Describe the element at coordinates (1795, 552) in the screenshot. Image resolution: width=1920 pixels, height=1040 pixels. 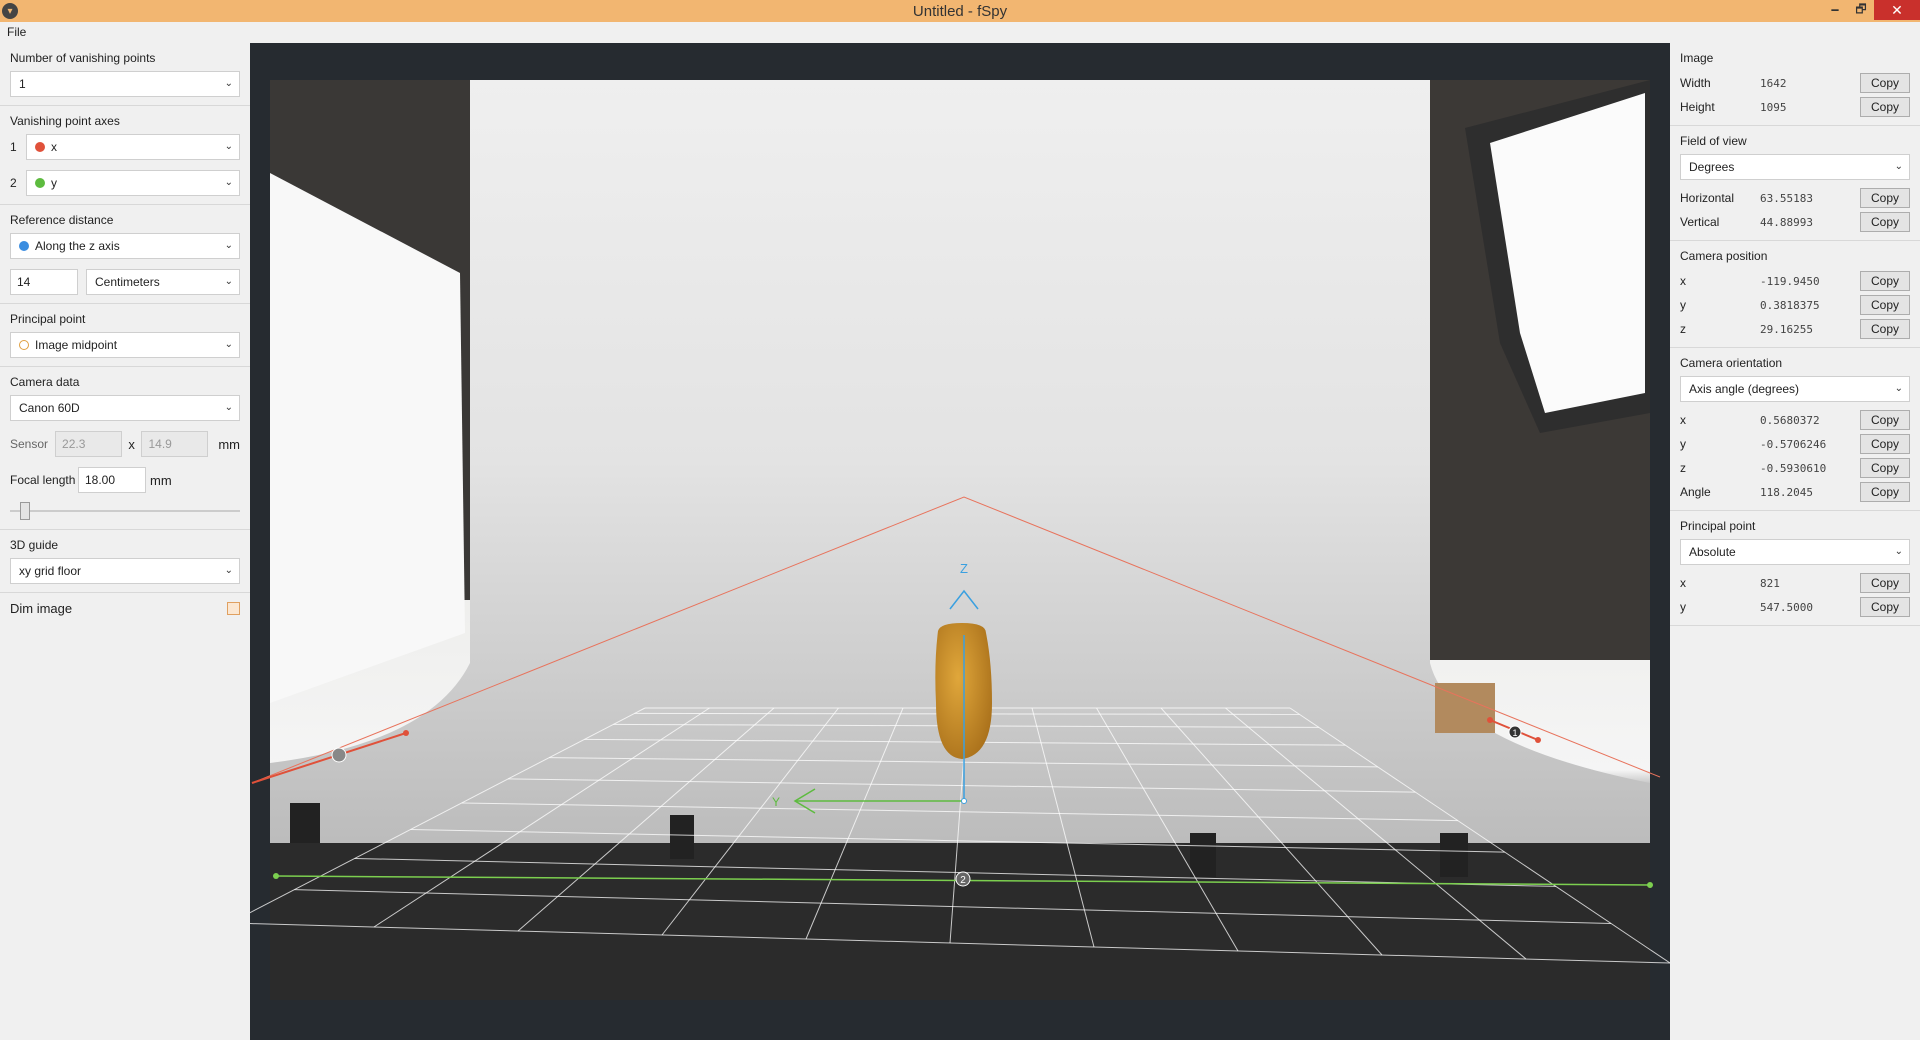
I see `pp-mode-select: Absolute ⌄` at that location.